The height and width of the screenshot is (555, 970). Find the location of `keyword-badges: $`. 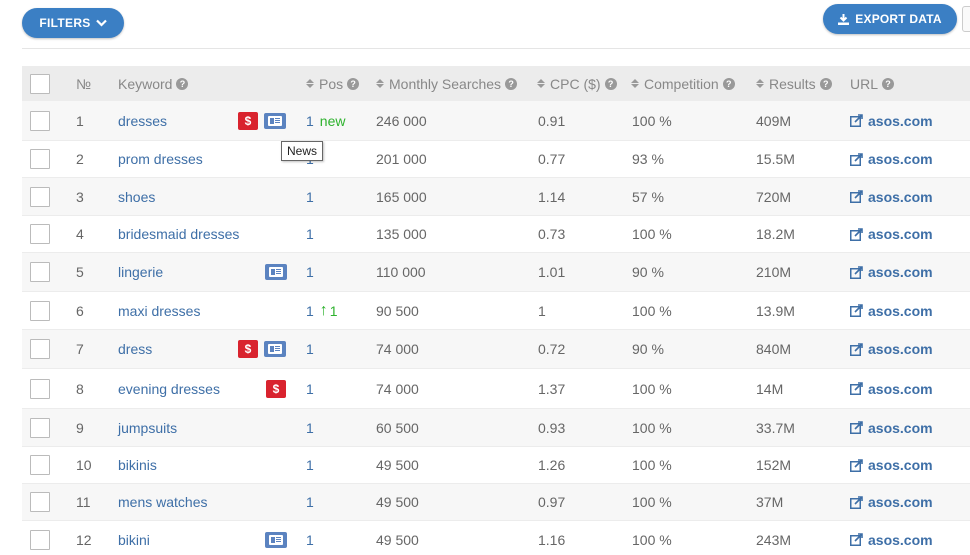

keyword-badges: $ is located at coordinates (276, 388).